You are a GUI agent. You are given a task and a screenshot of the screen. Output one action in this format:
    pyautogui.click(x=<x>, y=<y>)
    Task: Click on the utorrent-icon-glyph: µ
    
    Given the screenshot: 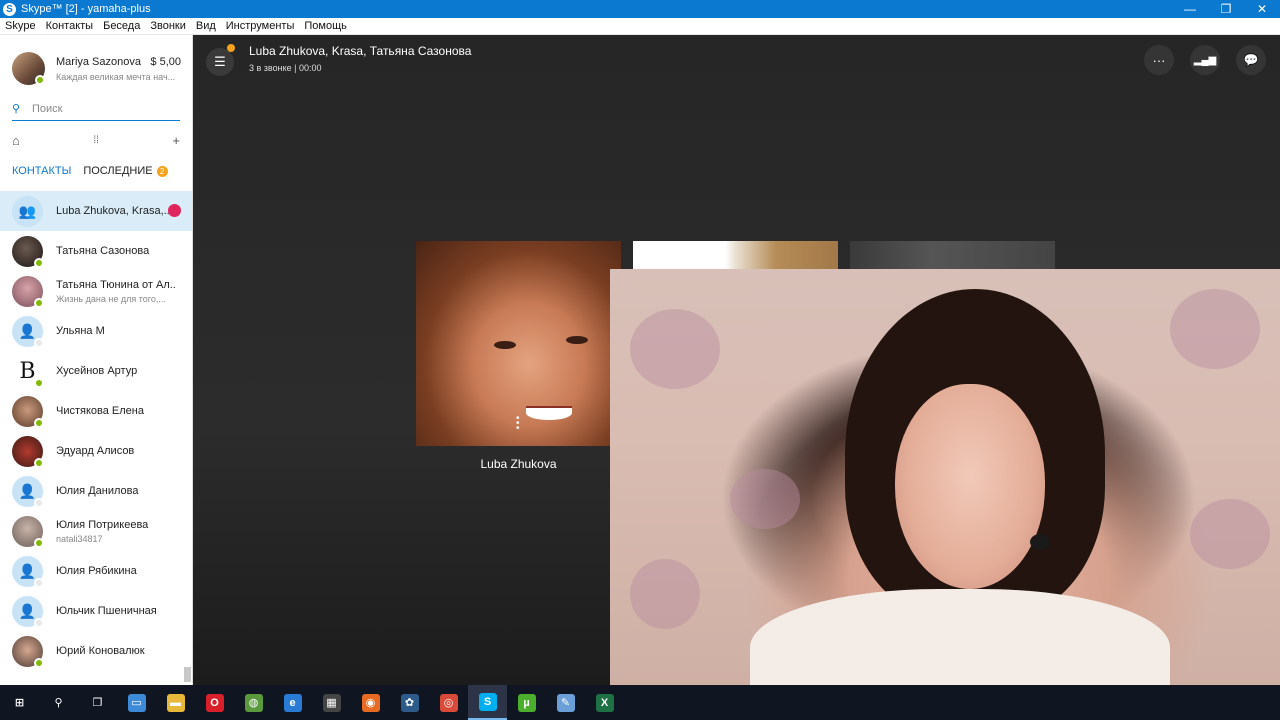 What is the action you would take?
    pyautogui.click(x=526, y=702)
    